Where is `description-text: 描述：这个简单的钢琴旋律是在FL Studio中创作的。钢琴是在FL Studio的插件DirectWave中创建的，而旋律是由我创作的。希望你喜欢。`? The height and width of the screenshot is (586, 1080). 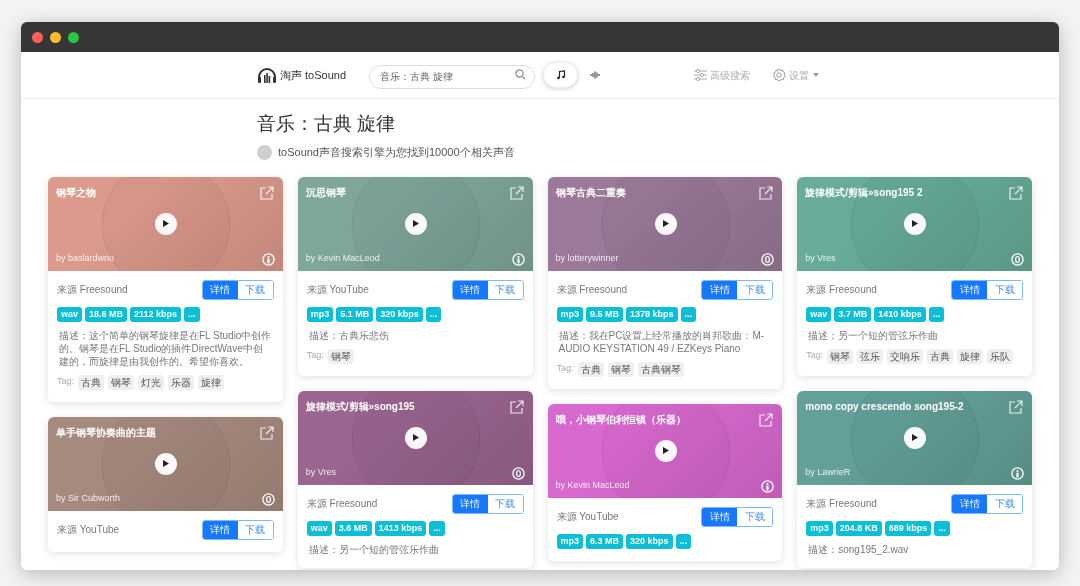
description-text: 描述：这个简单的钢琴旋律是在FL Studio中创作的。钢琴是在FL Studio的插件DirectWave中创建的，而旋律是由我创作的。希望你喜欢。 is located at coordinates (165, 348).